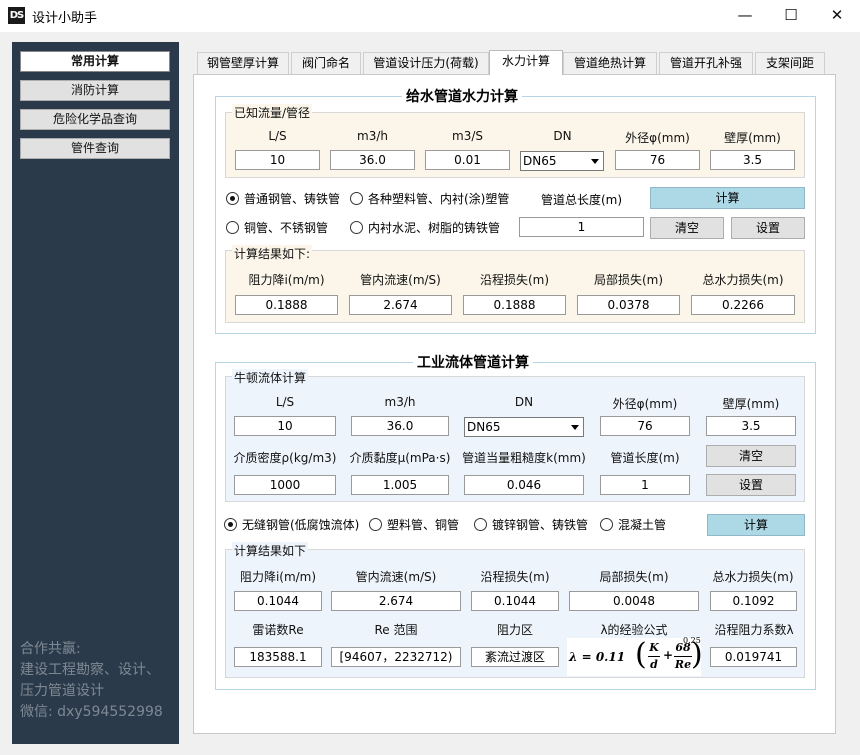 Image resolution: width=860 pixels, height=755 pixels. I want to click on lambda-formula-image: λ = 0.11 ( K d + 68 Re ), so click(635, 656).